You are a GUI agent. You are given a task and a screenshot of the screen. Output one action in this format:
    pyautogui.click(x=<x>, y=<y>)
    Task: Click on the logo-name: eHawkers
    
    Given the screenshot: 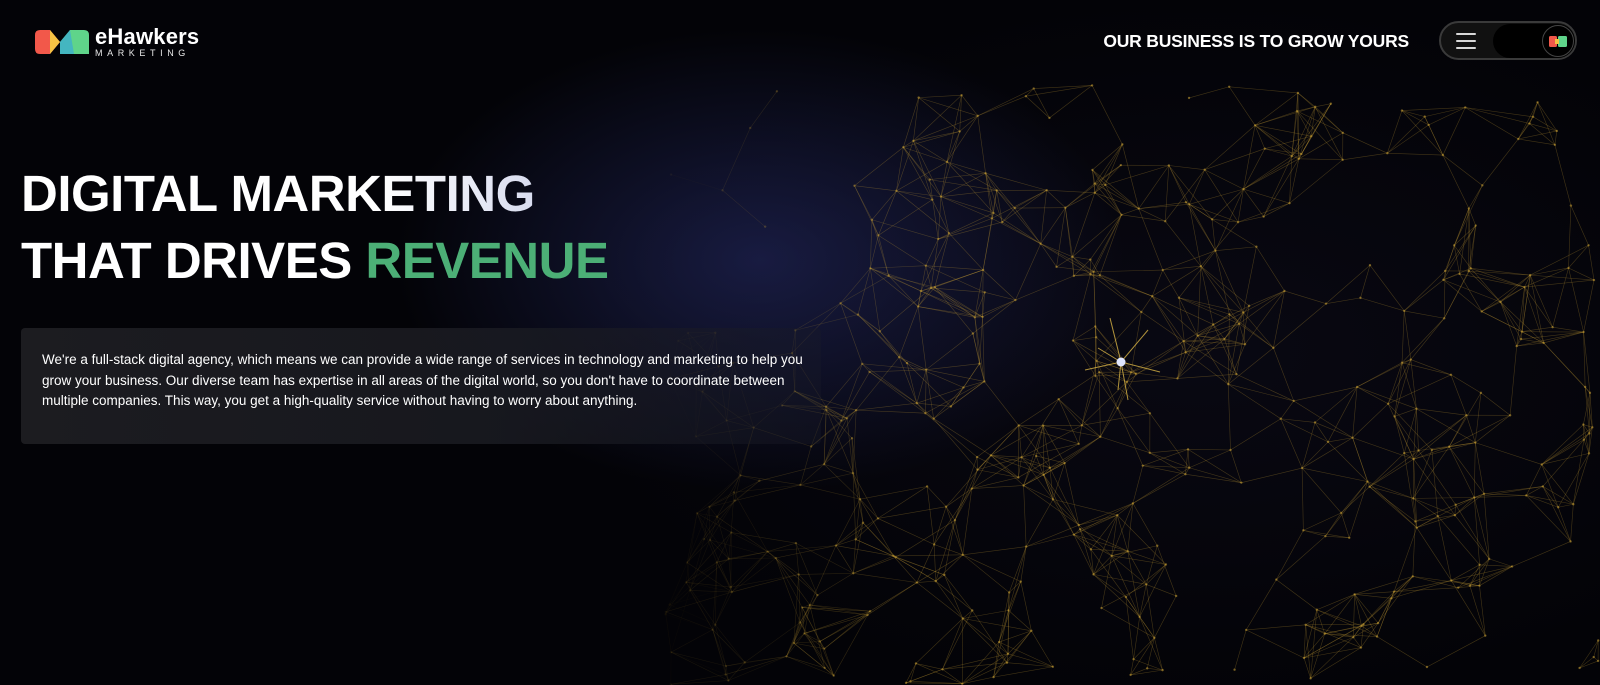 What is the action you would take?
    pyautogui.click(x=147, y=36)
    